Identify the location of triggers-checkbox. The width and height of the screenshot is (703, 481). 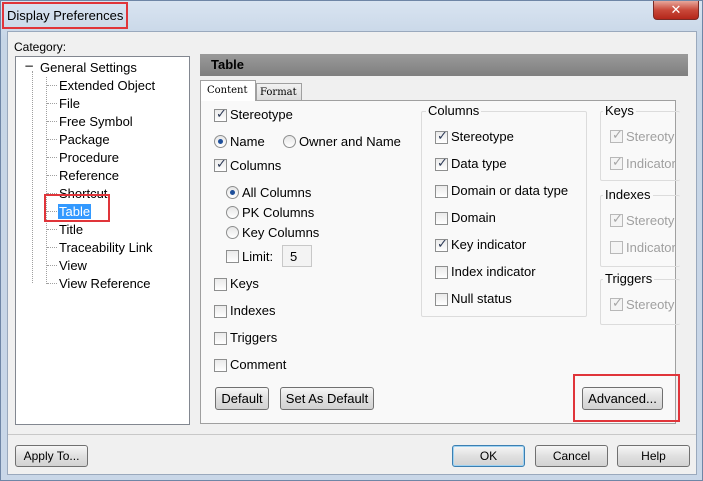
(220, 338).